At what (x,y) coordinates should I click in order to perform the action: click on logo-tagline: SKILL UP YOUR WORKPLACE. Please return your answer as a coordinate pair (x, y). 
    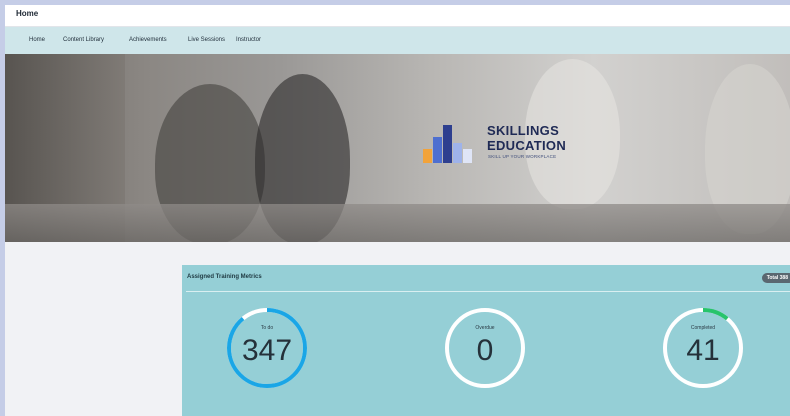
    Looking at the image, I should click on (522, 156).